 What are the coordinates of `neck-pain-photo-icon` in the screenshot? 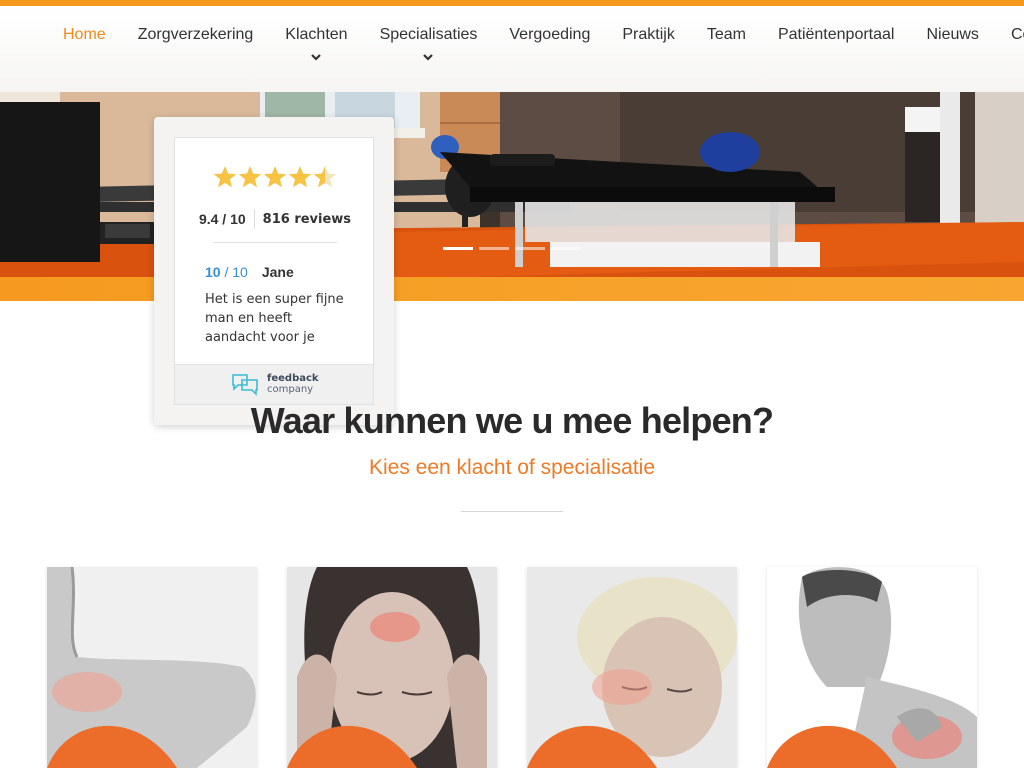 It's located at (632, 667).